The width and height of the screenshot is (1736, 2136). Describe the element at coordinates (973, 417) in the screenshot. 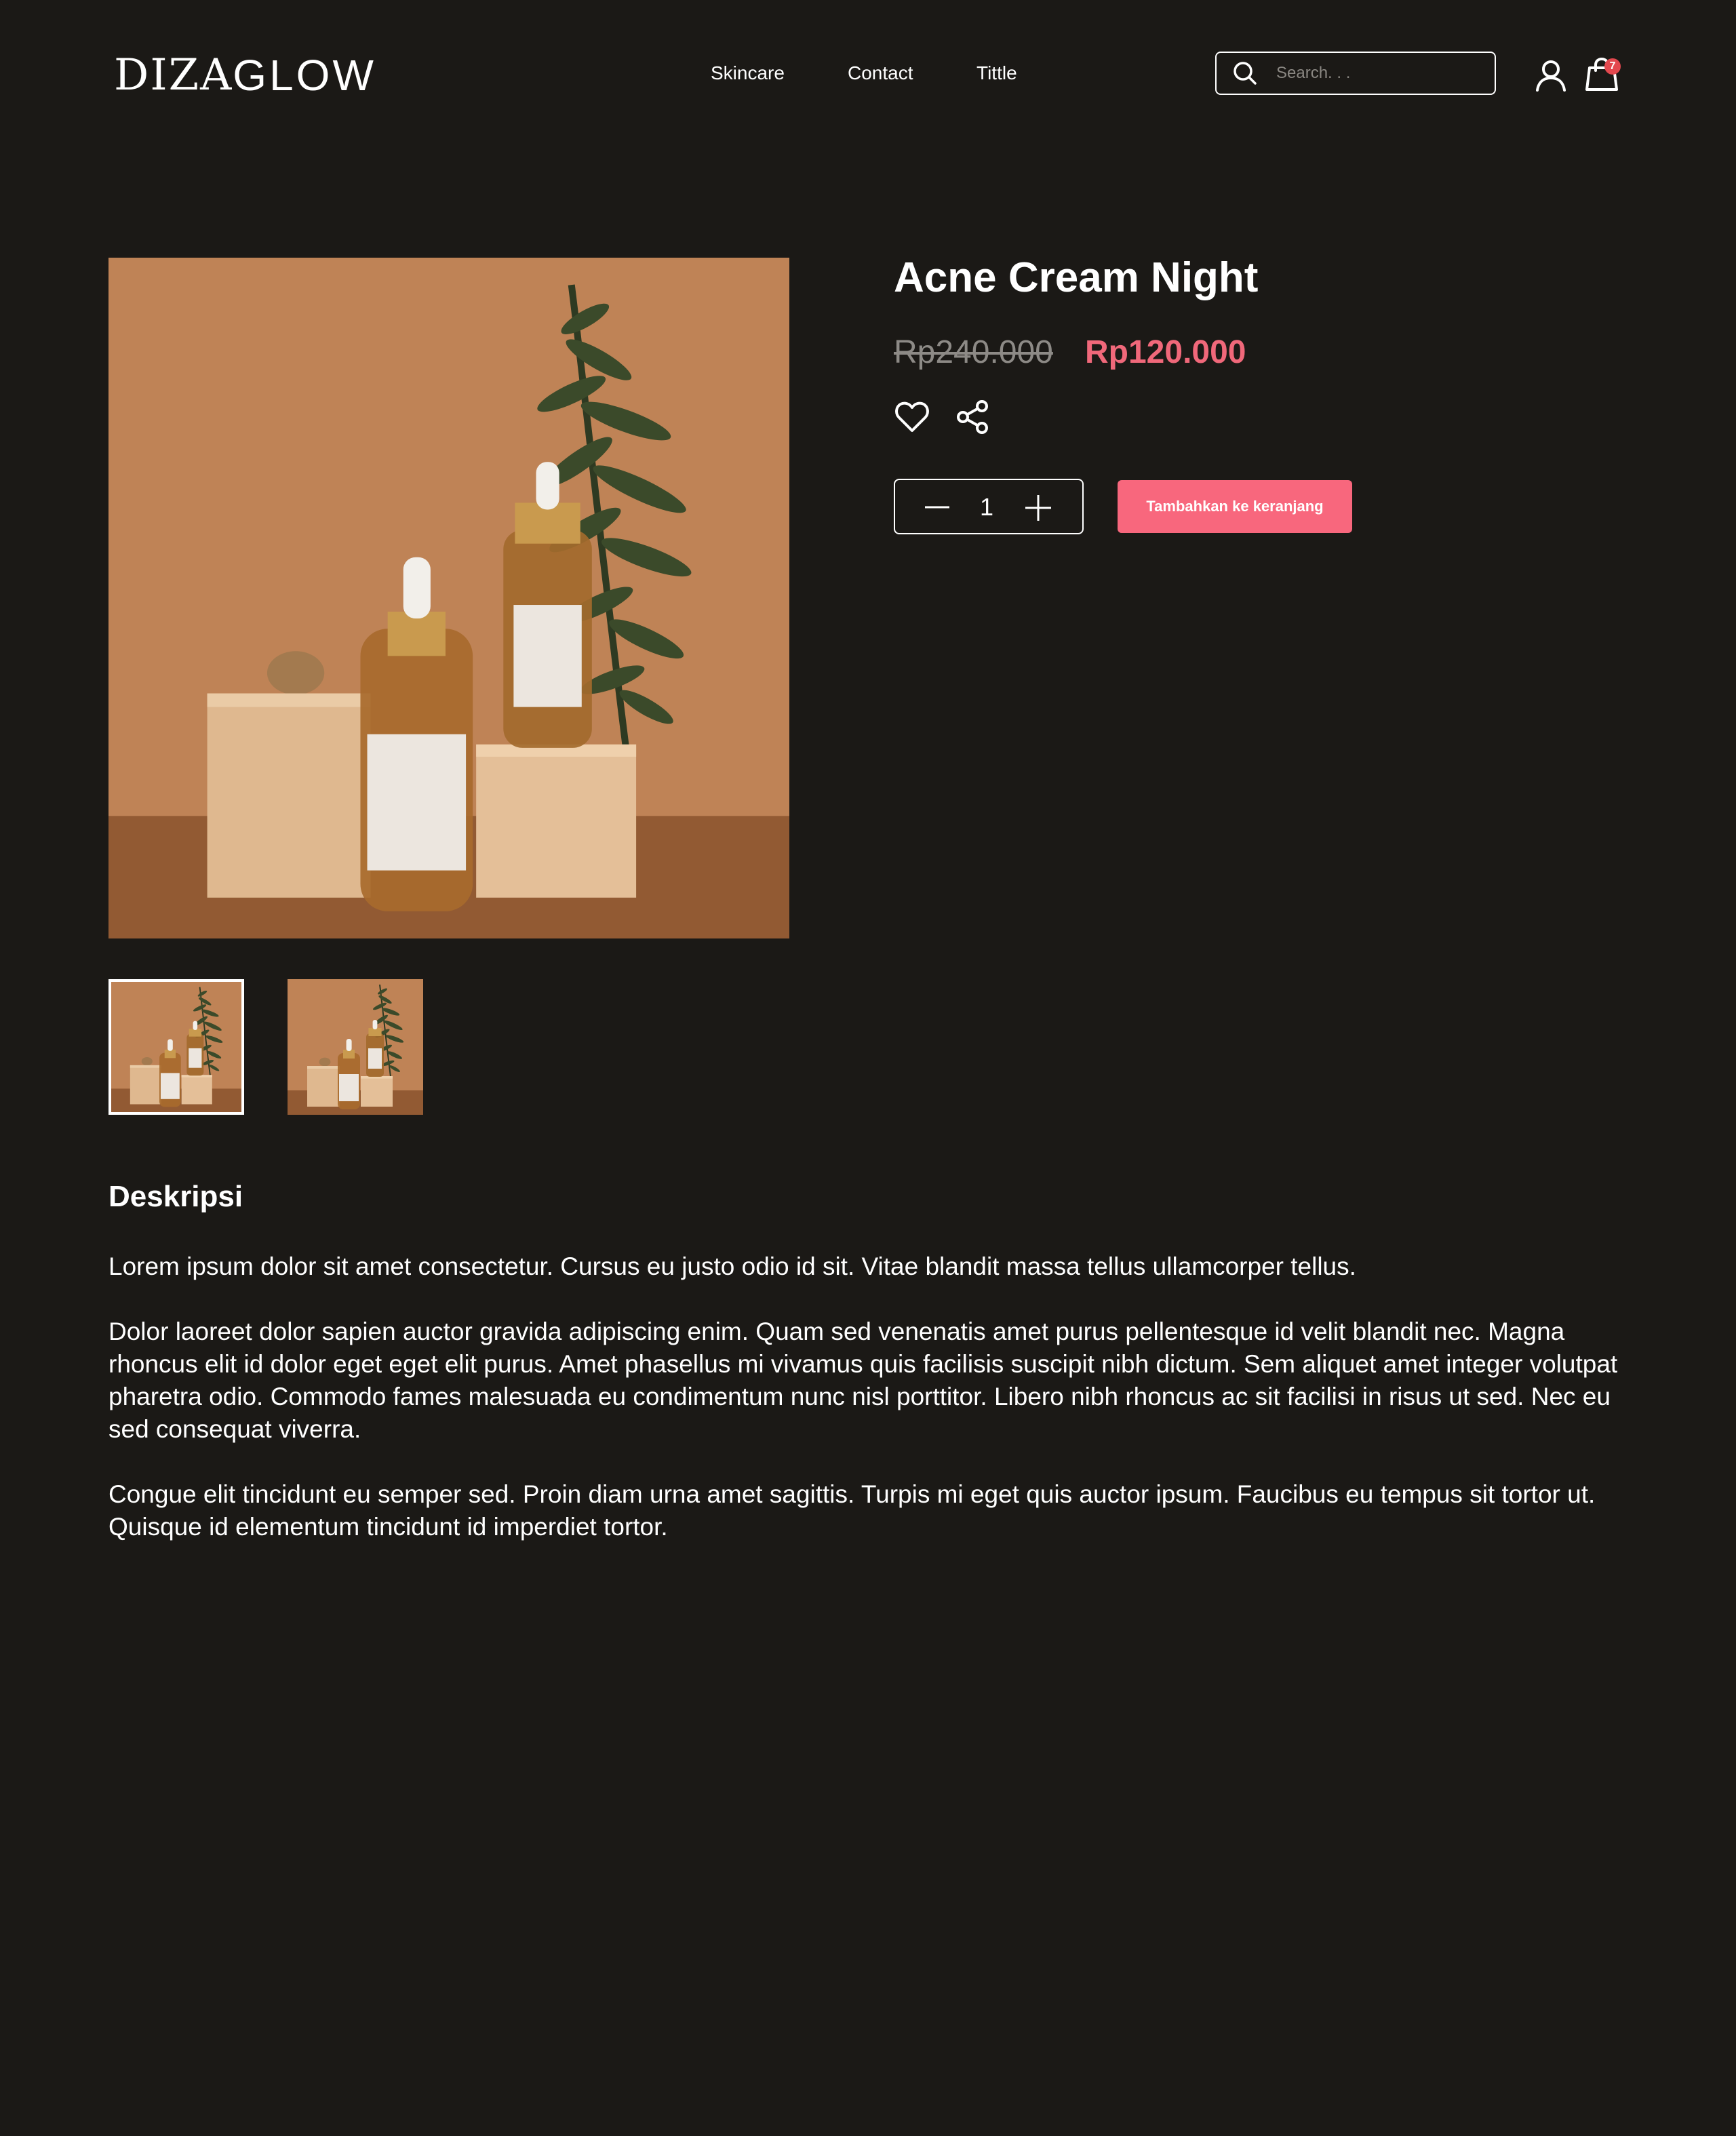

I see `share-icon` at that location.